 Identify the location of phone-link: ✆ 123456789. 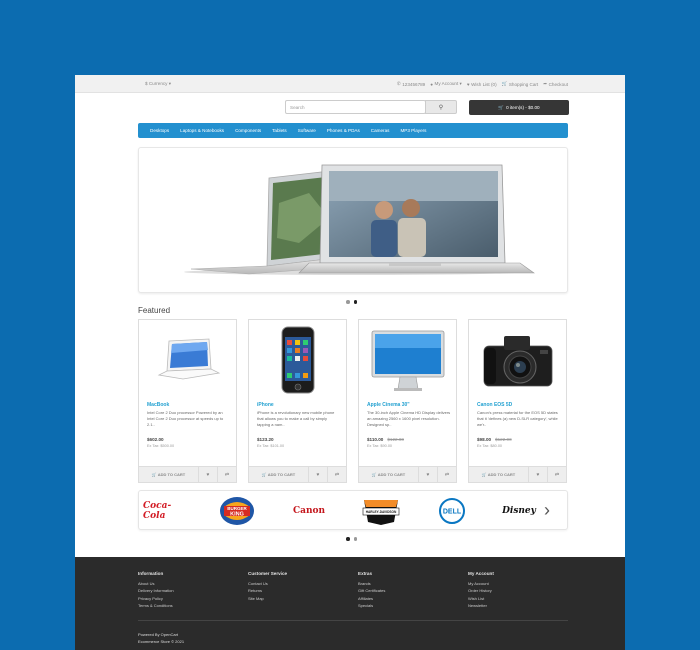
(411, 84).